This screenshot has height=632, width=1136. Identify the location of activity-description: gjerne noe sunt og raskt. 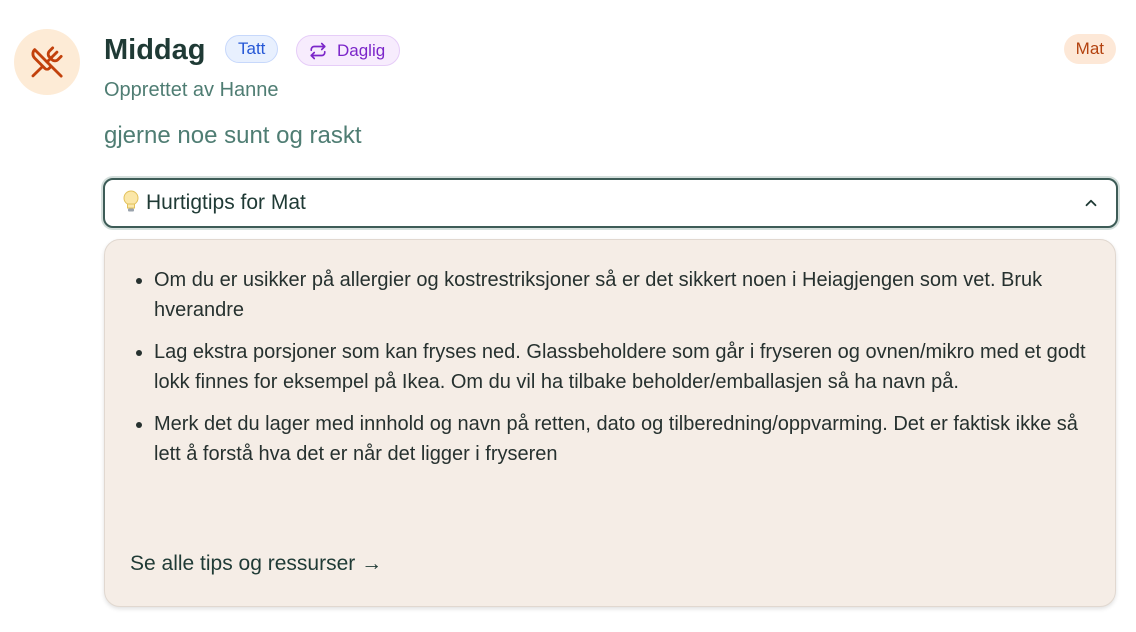
(233, 135).